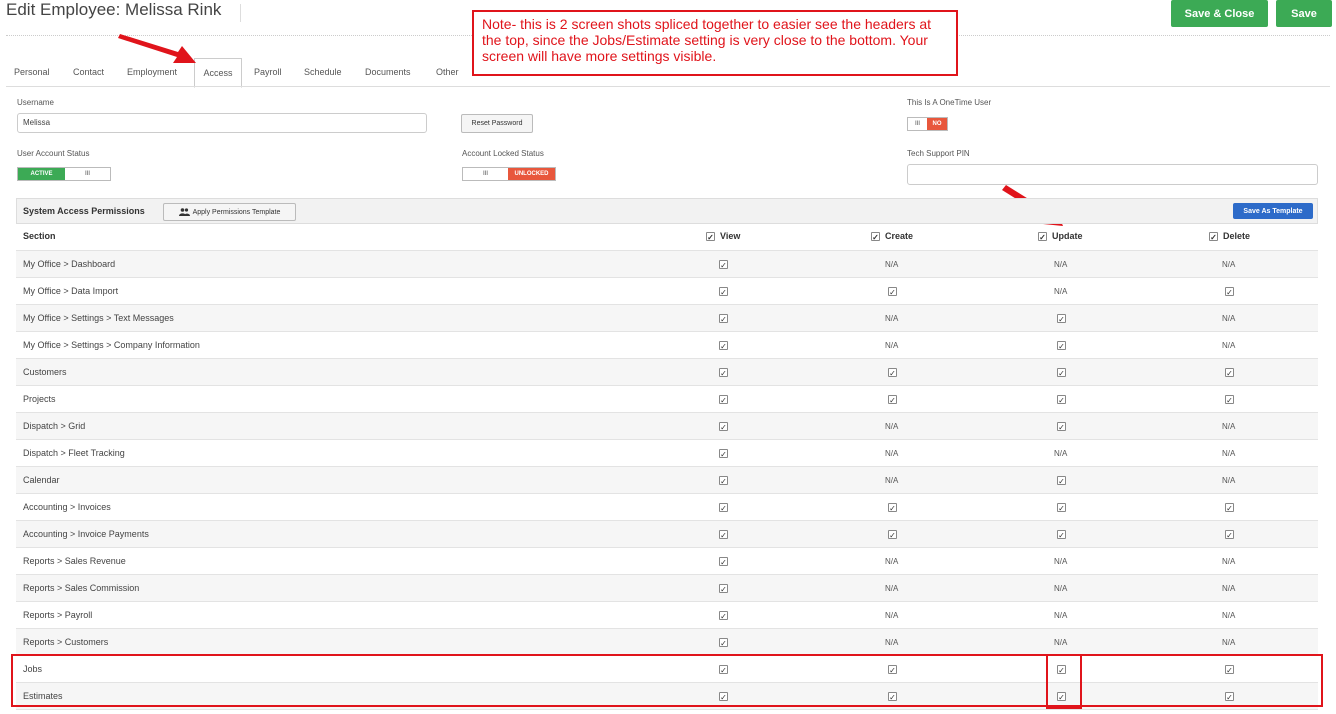 The height and width of the screenshot is (714, 1336). I want to click on delete-all-checkbox: ✓, so click(1213, 236).